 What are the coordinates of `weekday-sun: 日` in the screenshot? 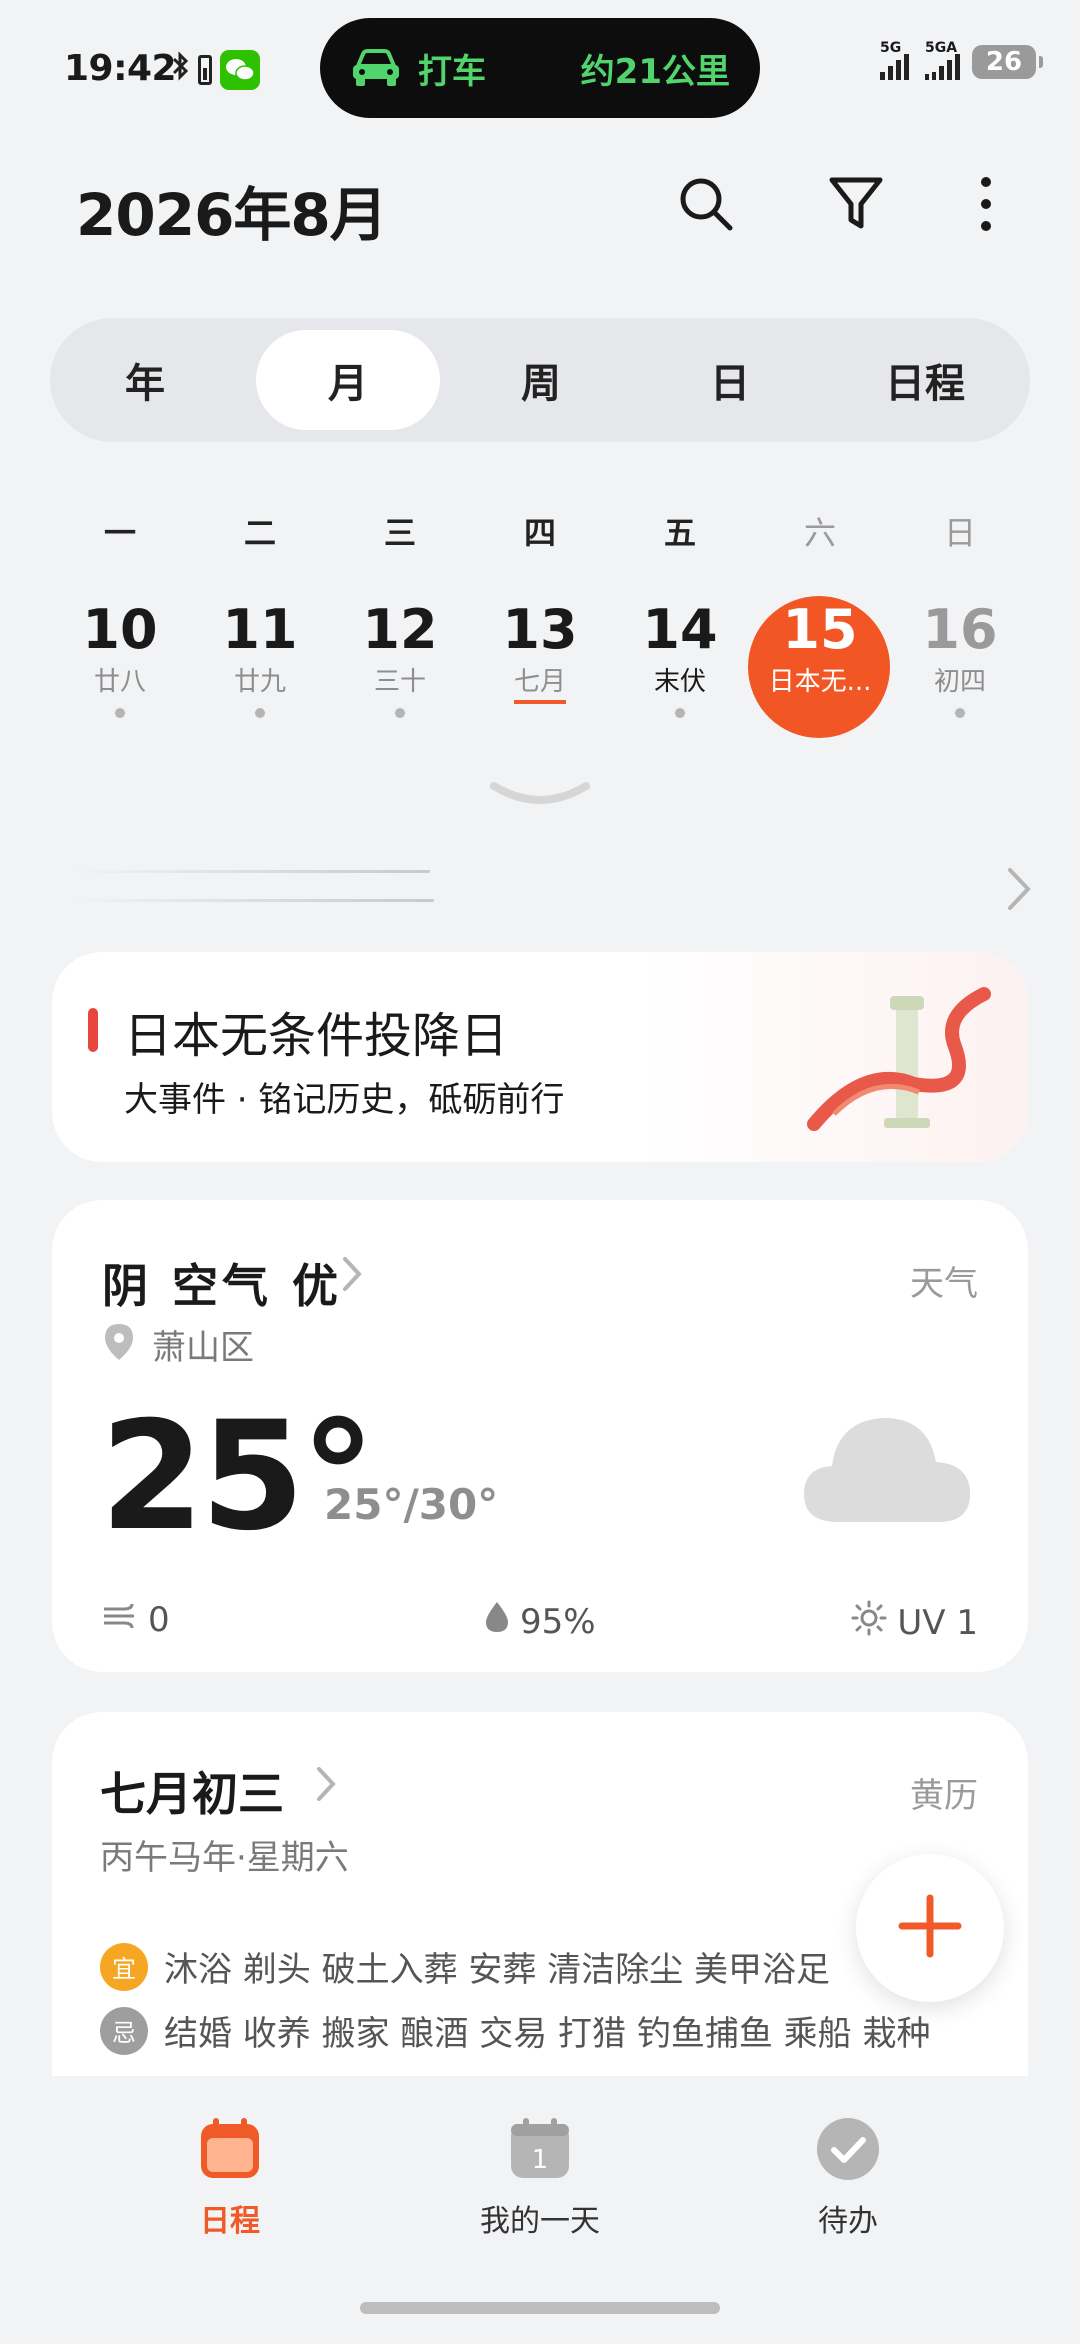 It's located at (959, 533).